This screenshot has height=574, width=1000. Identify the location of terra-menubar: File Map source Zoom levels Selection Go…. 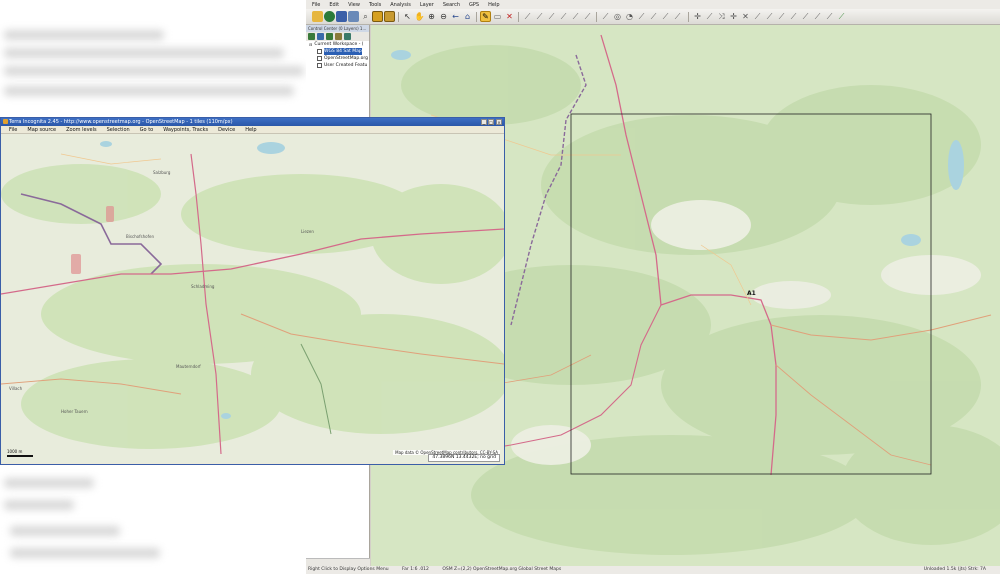
(252, 130).